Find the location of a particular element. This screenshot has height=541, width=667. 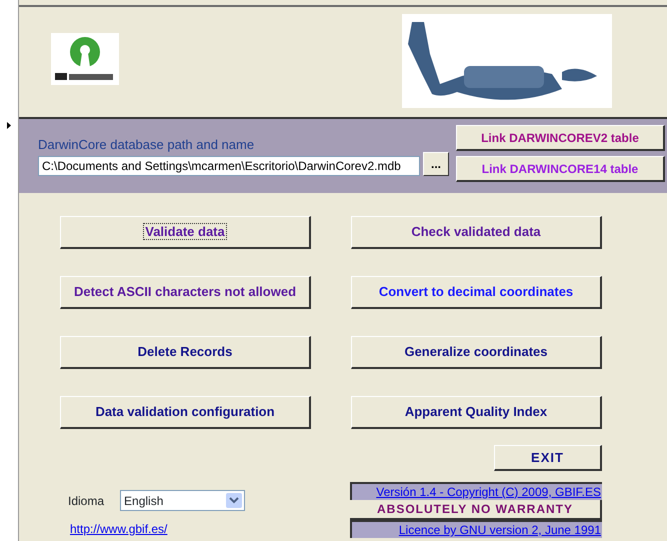

database-path-field: C:\Documents and Settings\mcarmen\Escritorio\DarwinCorev2.mdb is located at coordinates (229, 166).